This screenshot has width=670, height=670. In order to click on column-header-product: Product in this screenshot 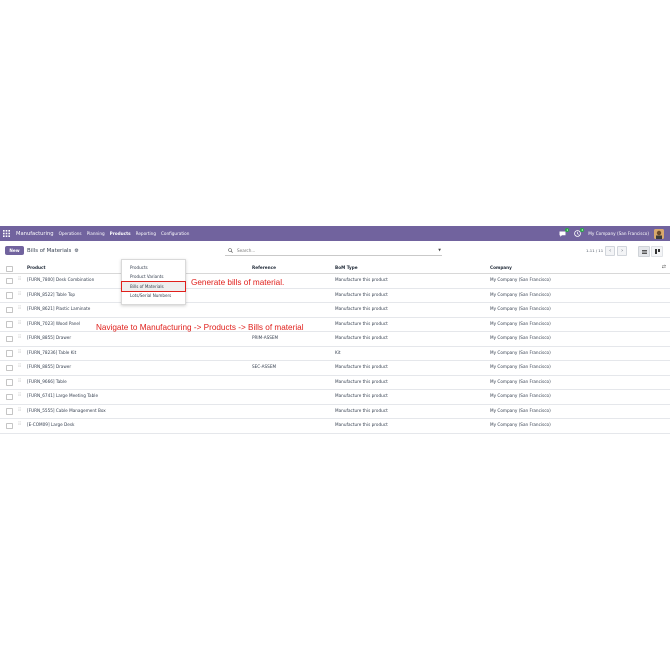, I will do `click(36, 268)`.